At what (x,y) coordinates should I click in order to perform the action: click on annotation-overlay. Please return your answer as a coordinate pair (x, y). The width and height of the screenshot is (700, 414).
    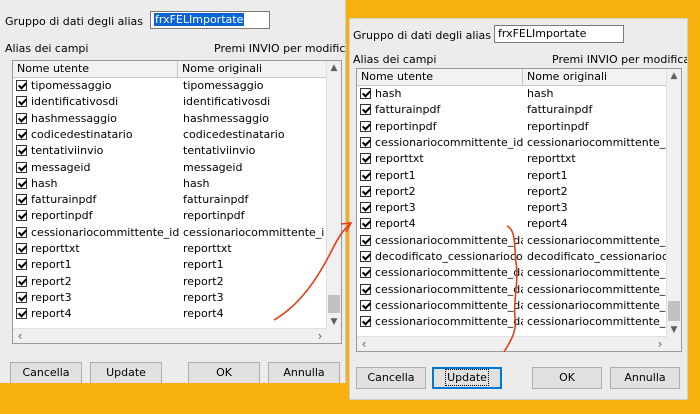
    Looking at the image, I should click on (395, 287).